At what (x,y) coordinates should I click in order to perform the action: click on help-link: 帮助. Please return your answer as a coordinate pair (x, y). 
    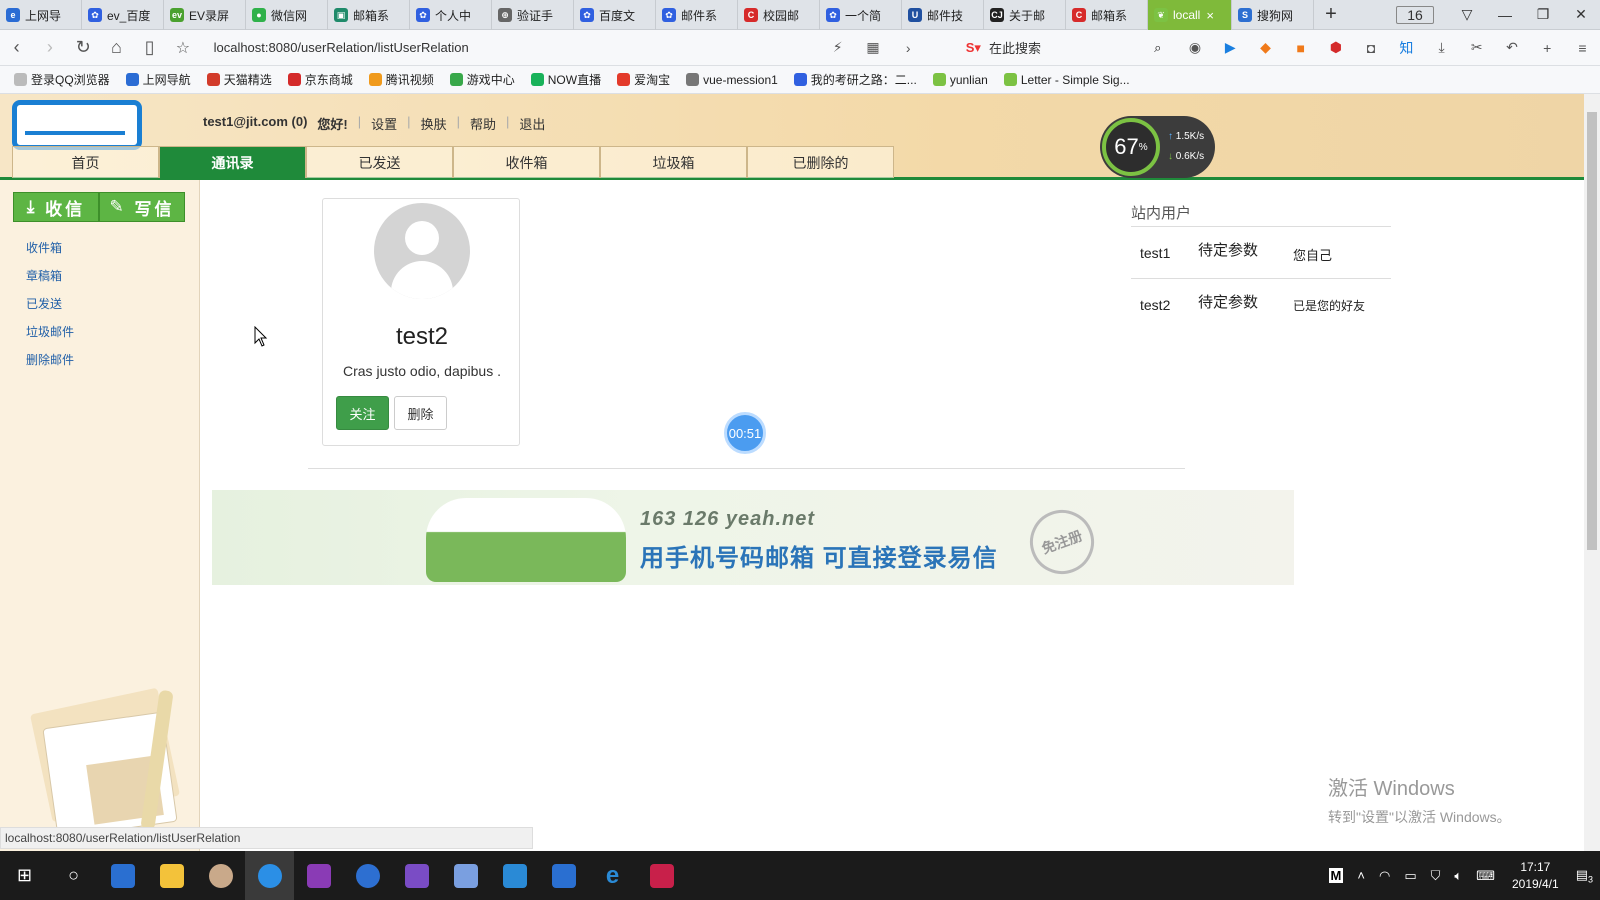
    Looking at the image, I should click on (483, 123).